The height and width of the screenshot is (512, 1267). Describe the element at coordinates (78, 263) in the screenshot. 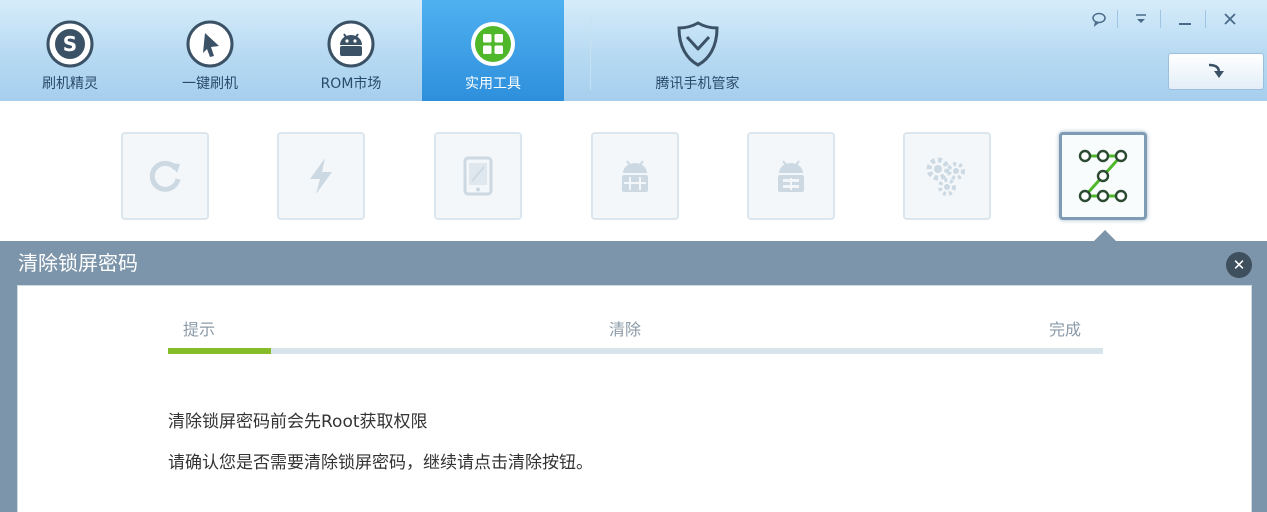

I see `dialog-title: 清除锁屏密码` at that location.